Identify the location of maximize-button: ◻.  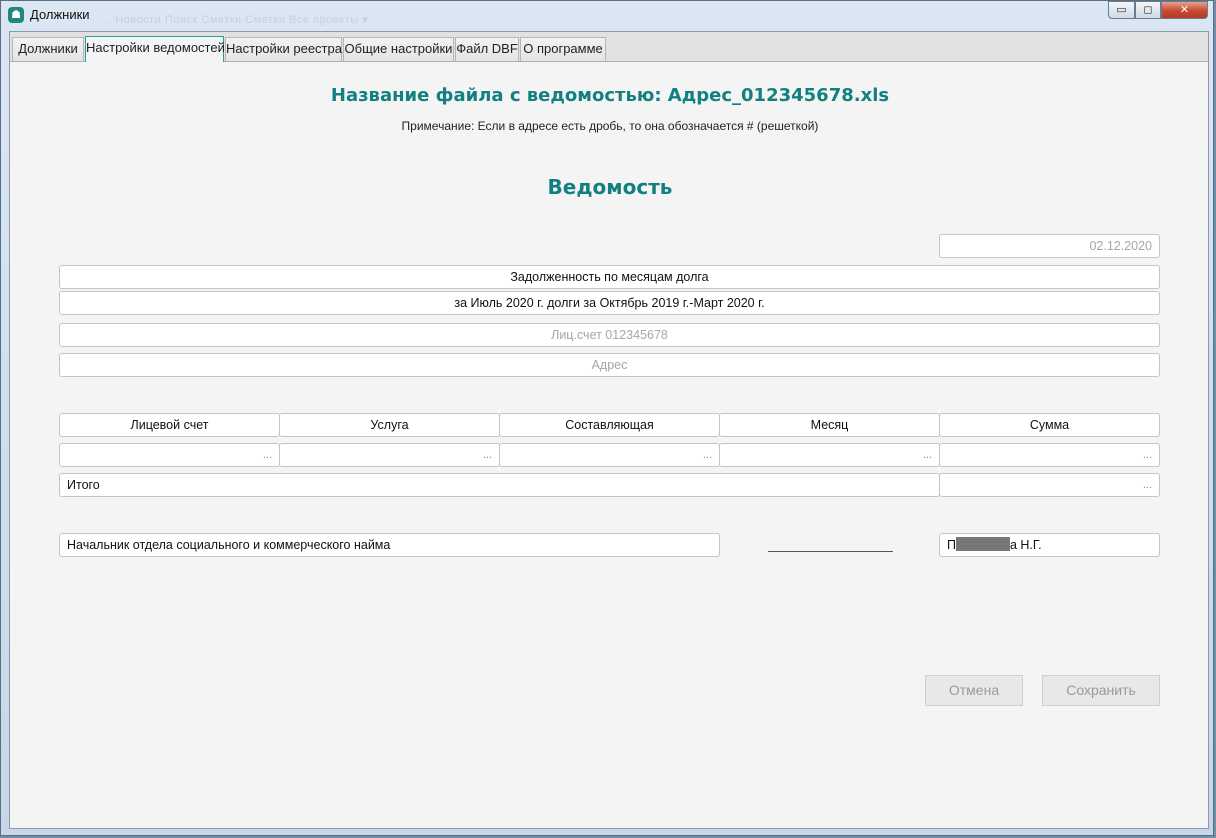
(1148, 10).